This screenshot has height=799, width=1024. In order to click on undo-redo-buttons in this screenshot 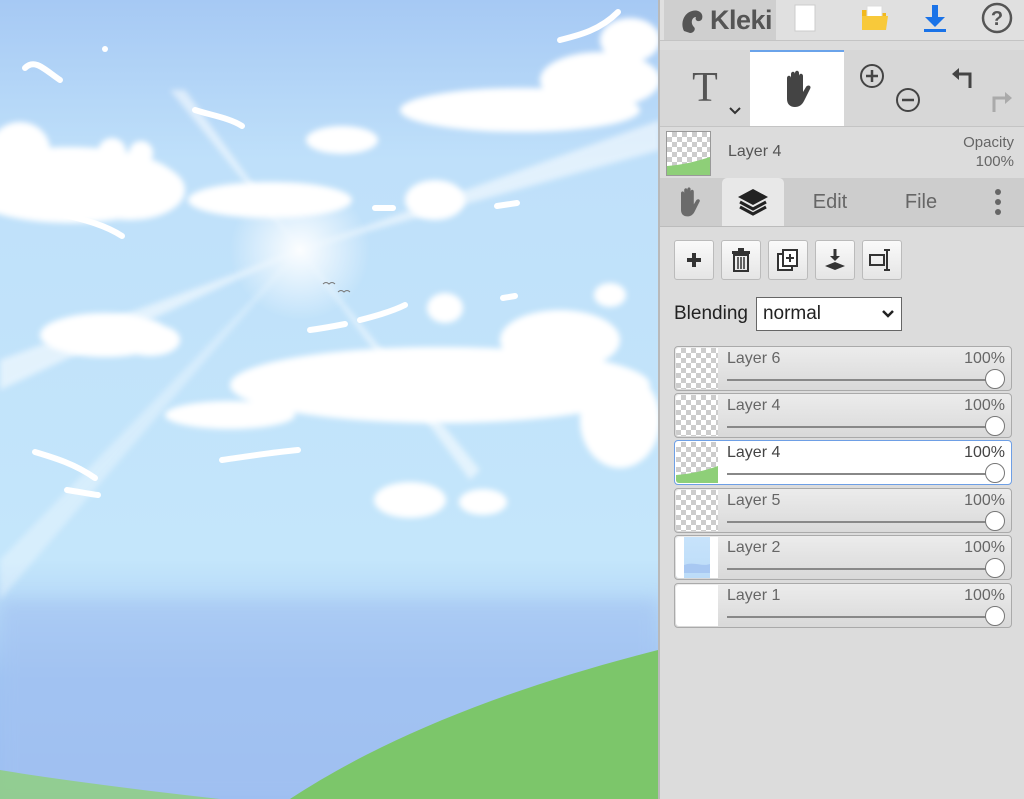, I will do `click(979, 88)`.